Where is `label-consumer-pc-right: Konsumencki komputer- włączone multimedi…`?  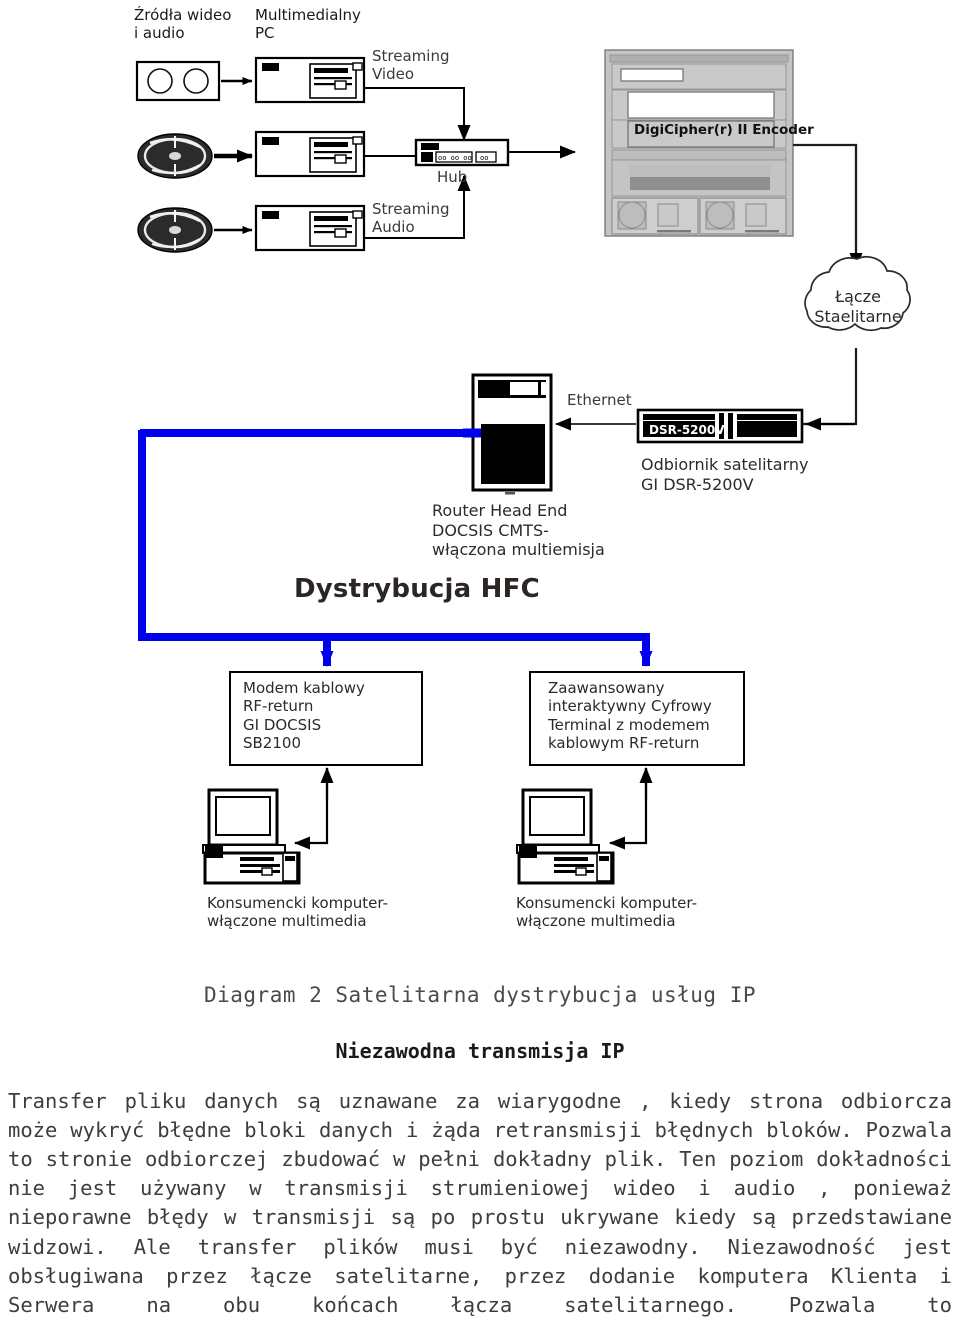
label-consumer-pc-right: Konsumencki komputer- włączone multimedi… is located at coordinates (607, 912).